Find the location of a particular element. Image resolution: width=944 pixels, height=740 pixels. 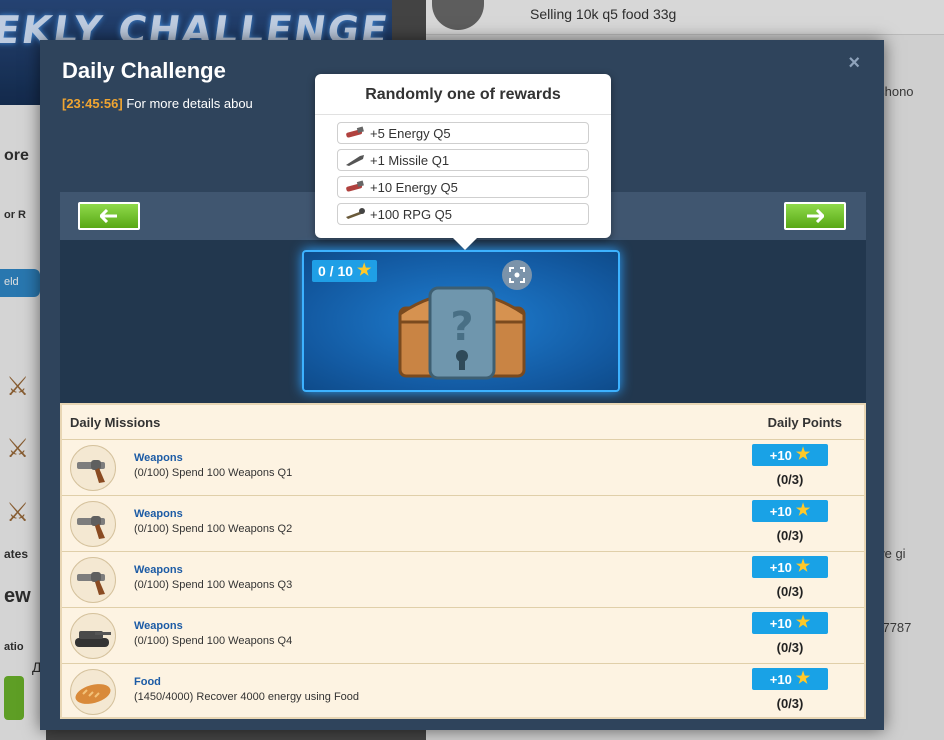

mission-description: (0/100) Spend 100 Weapons Q1 is located at coordinates (213, 473).